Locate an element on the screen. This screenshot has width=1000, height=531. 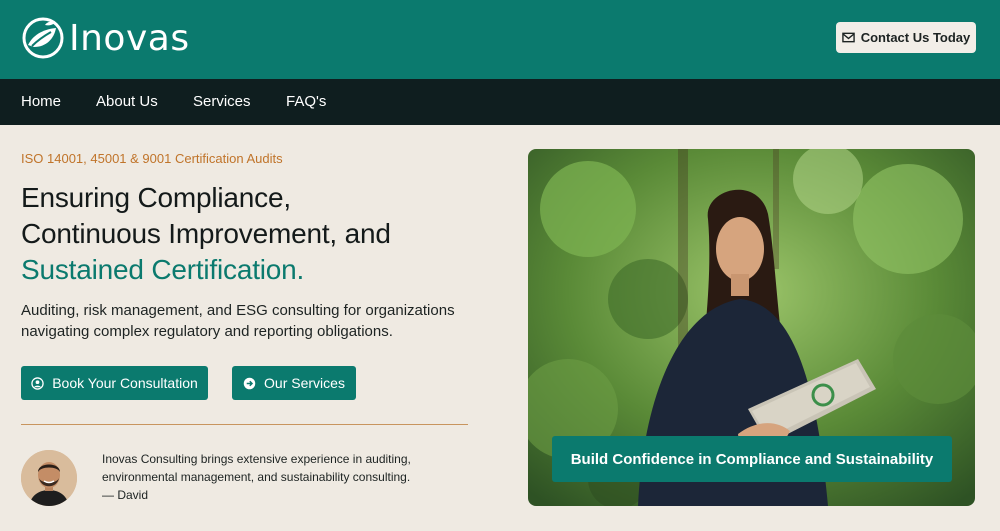
headline-line-2: Continuous Improvement, and is located at coordinates (206, 233).